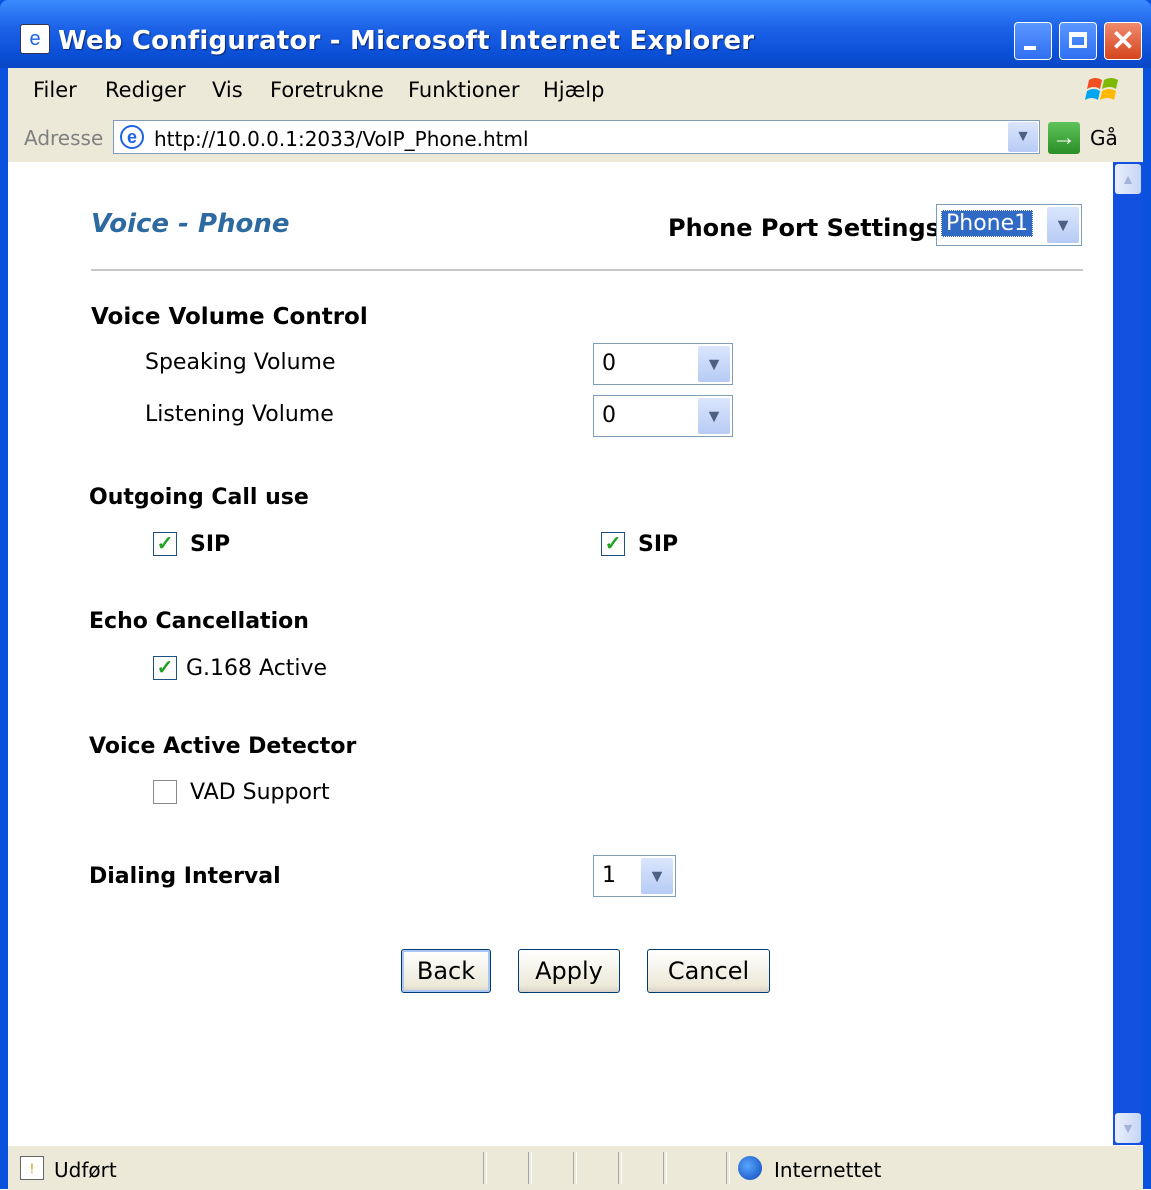 The image size is (1151, 1190). I want to click on speaking-volume-label: Speaking Volume, so click(240, 362).